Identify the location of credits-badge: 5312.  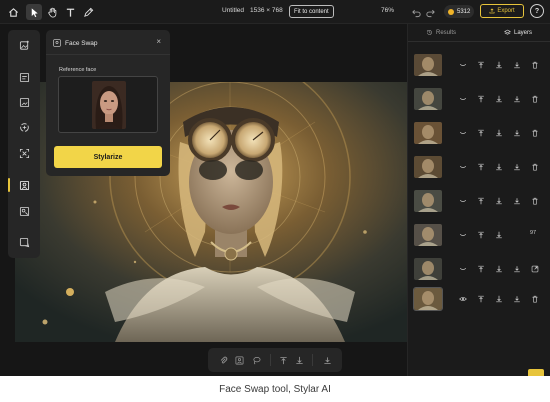
(459, 11).